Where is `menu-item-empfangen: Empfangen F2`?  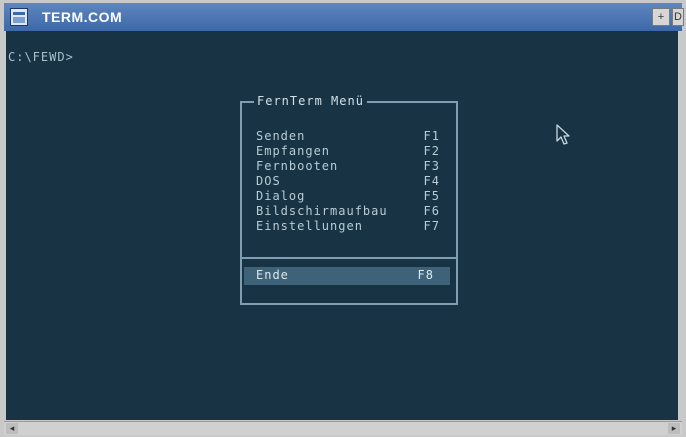 menu-item-empfangen: Empfangen F2 is located at coordinates (351, 152).